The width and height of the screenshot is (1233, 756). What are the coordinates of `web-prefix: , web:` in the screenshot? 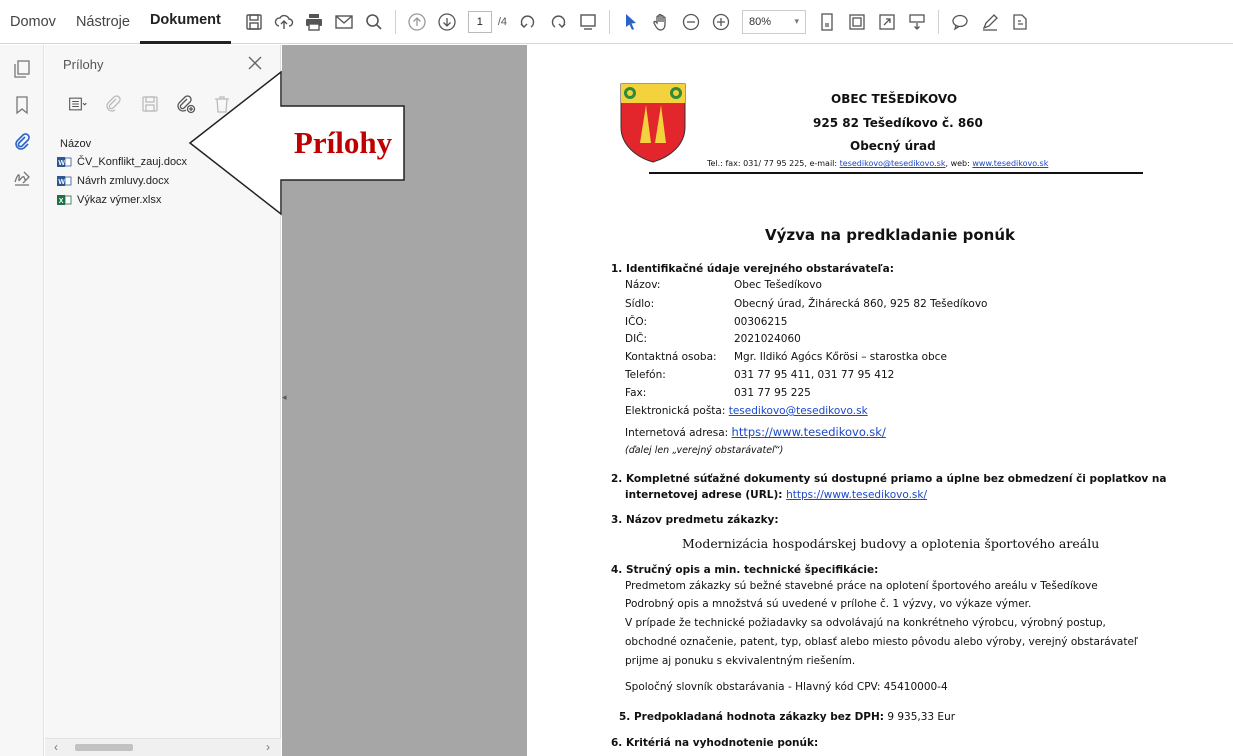 It's located at (959, 163).